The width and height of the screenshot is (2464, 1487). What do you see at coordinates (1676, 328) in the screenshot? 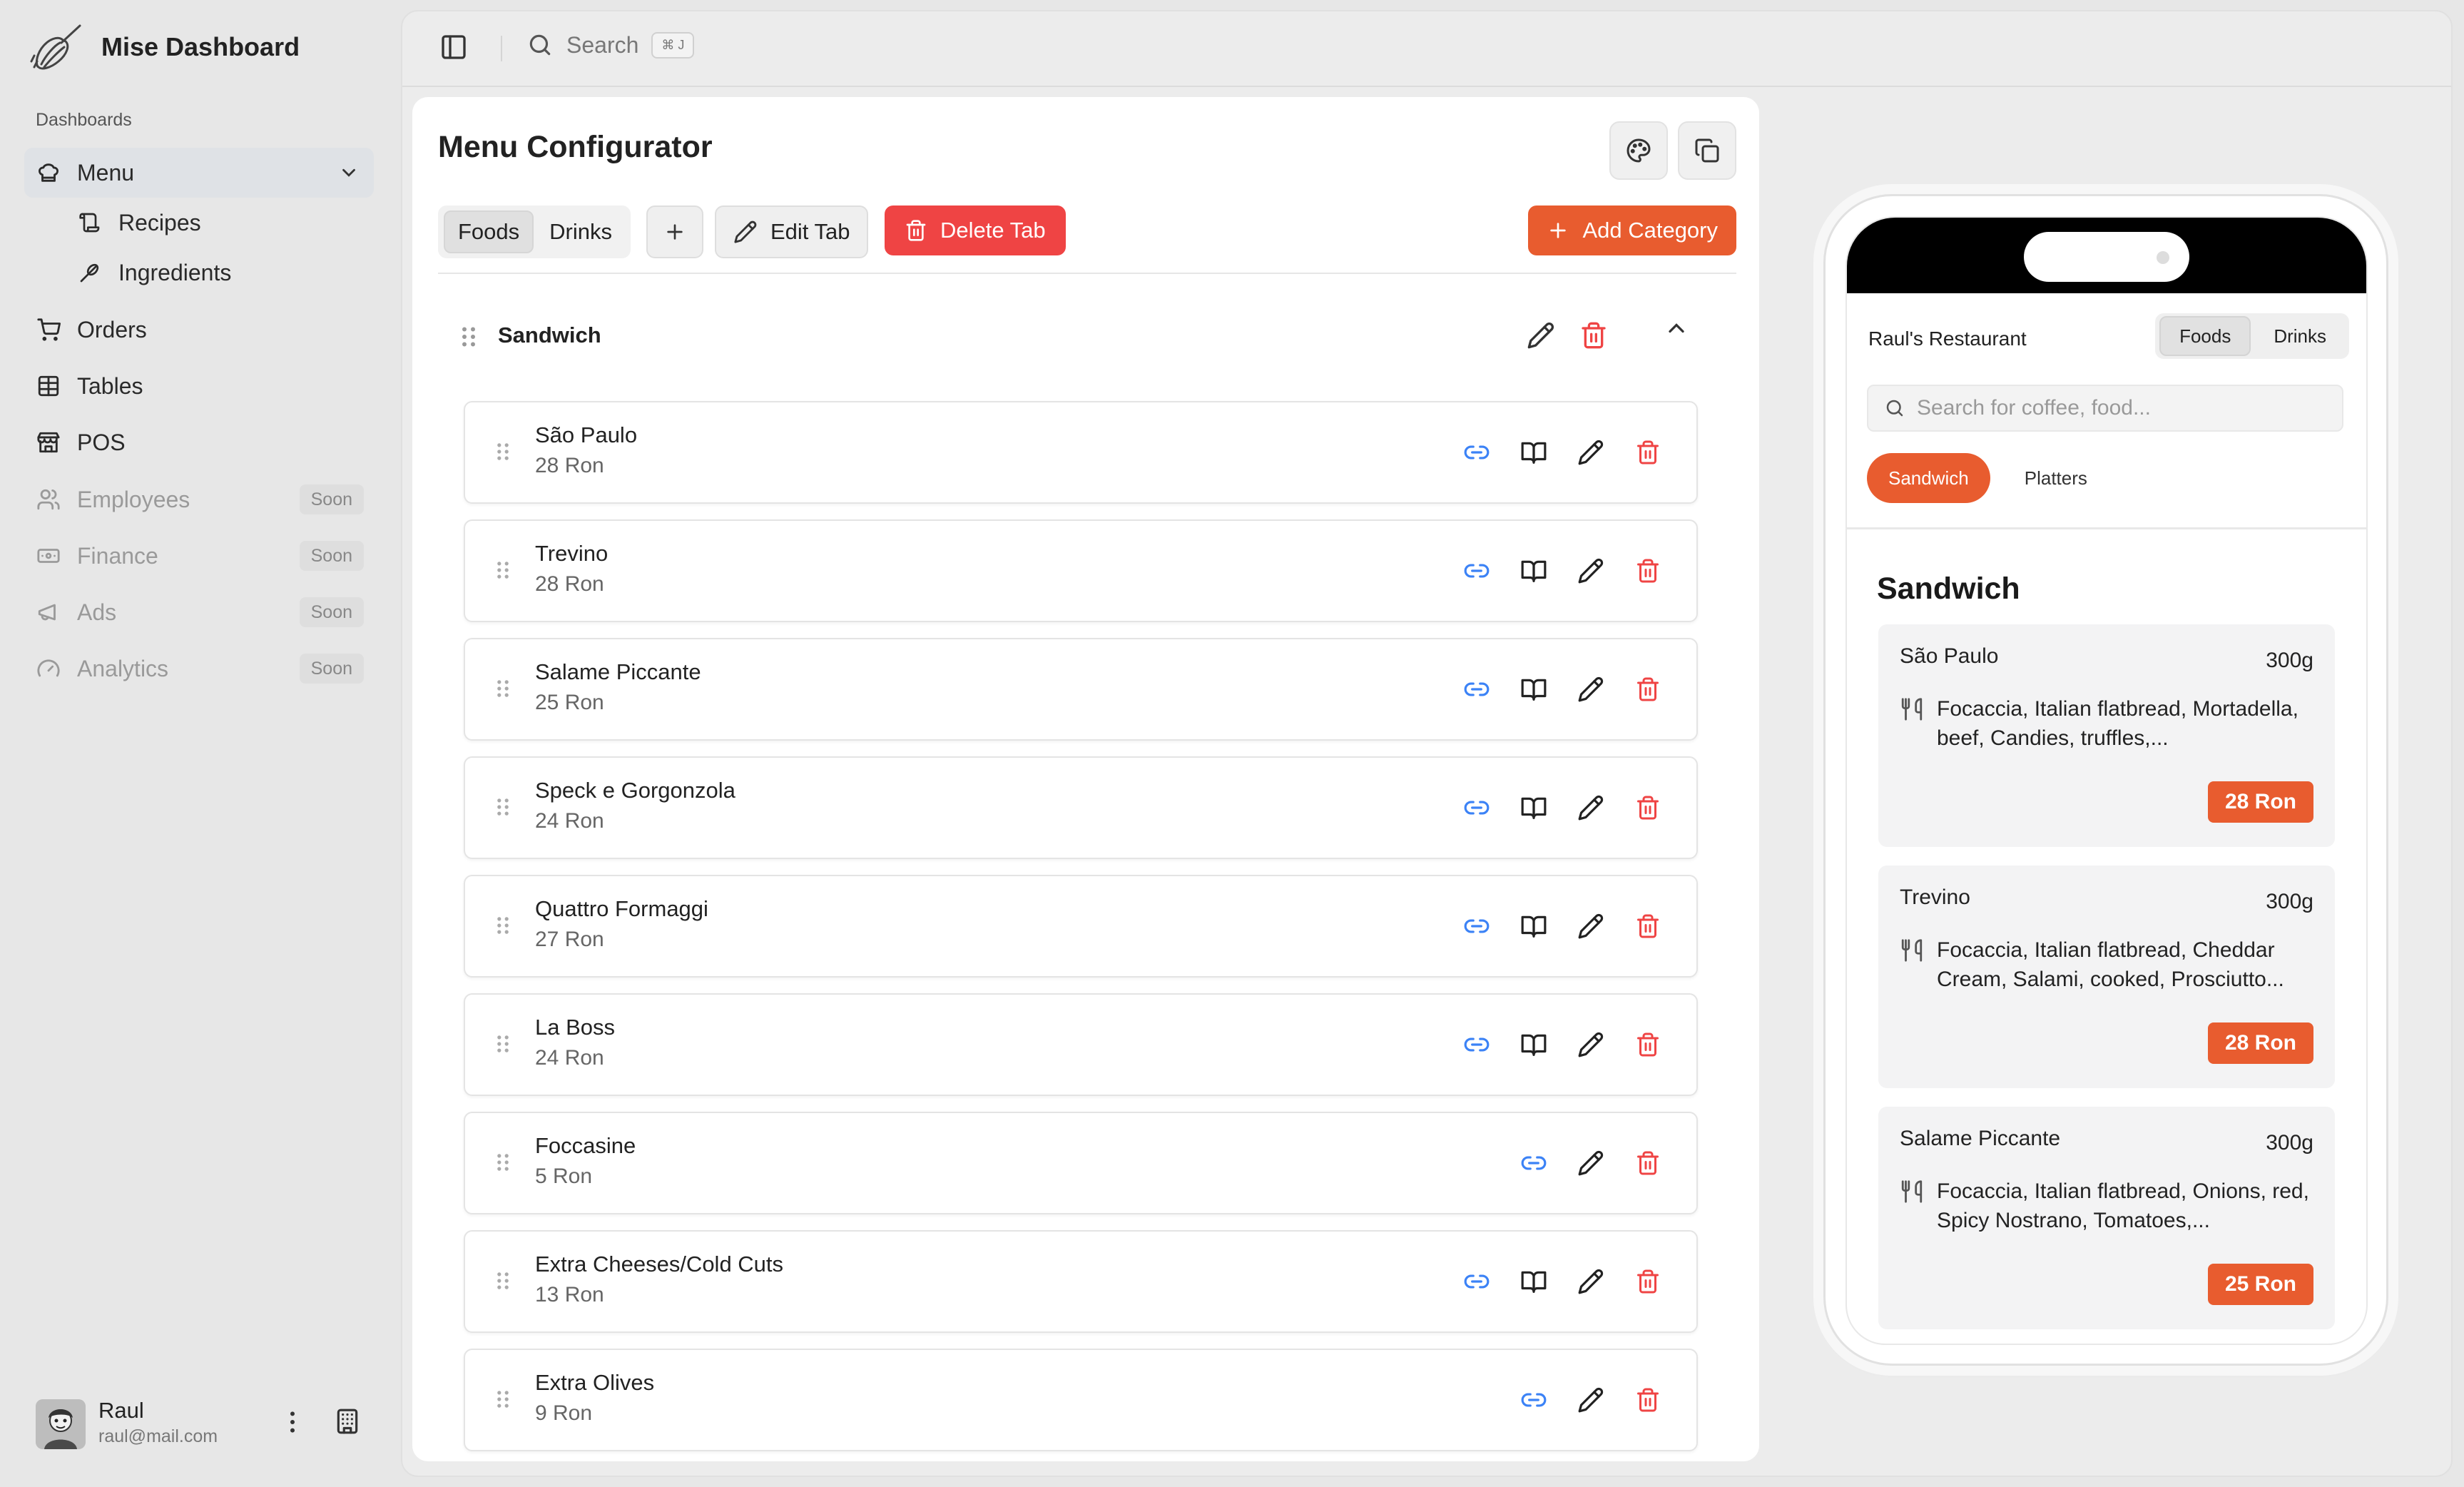
I see `chevron-up-icon` at bounding box center [1676, 328].